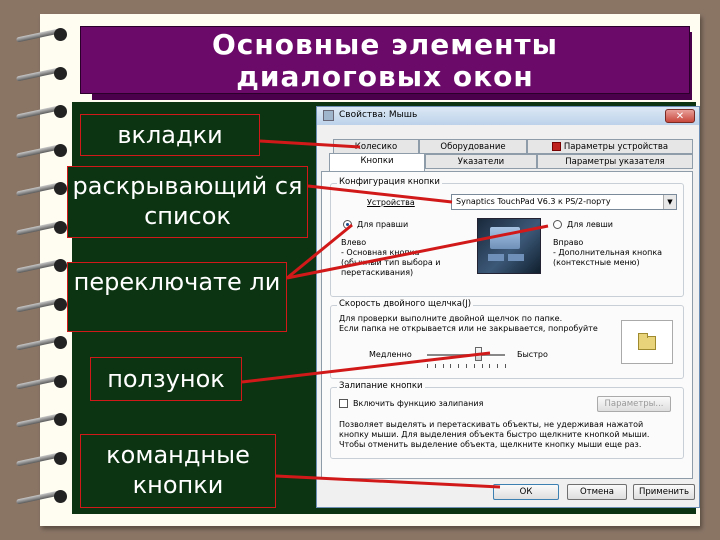 Image resolution: width=720 pixels, height=540 pixels. I want to click on left-button-desc2: (обычный тип выбора и, so click(391, 262).